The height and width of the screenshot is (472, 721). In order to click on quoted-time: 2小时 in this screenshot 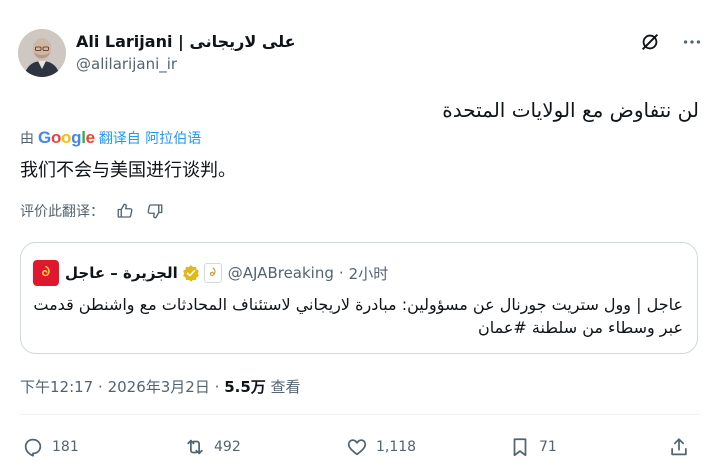, I will do `click(369, 273)`.